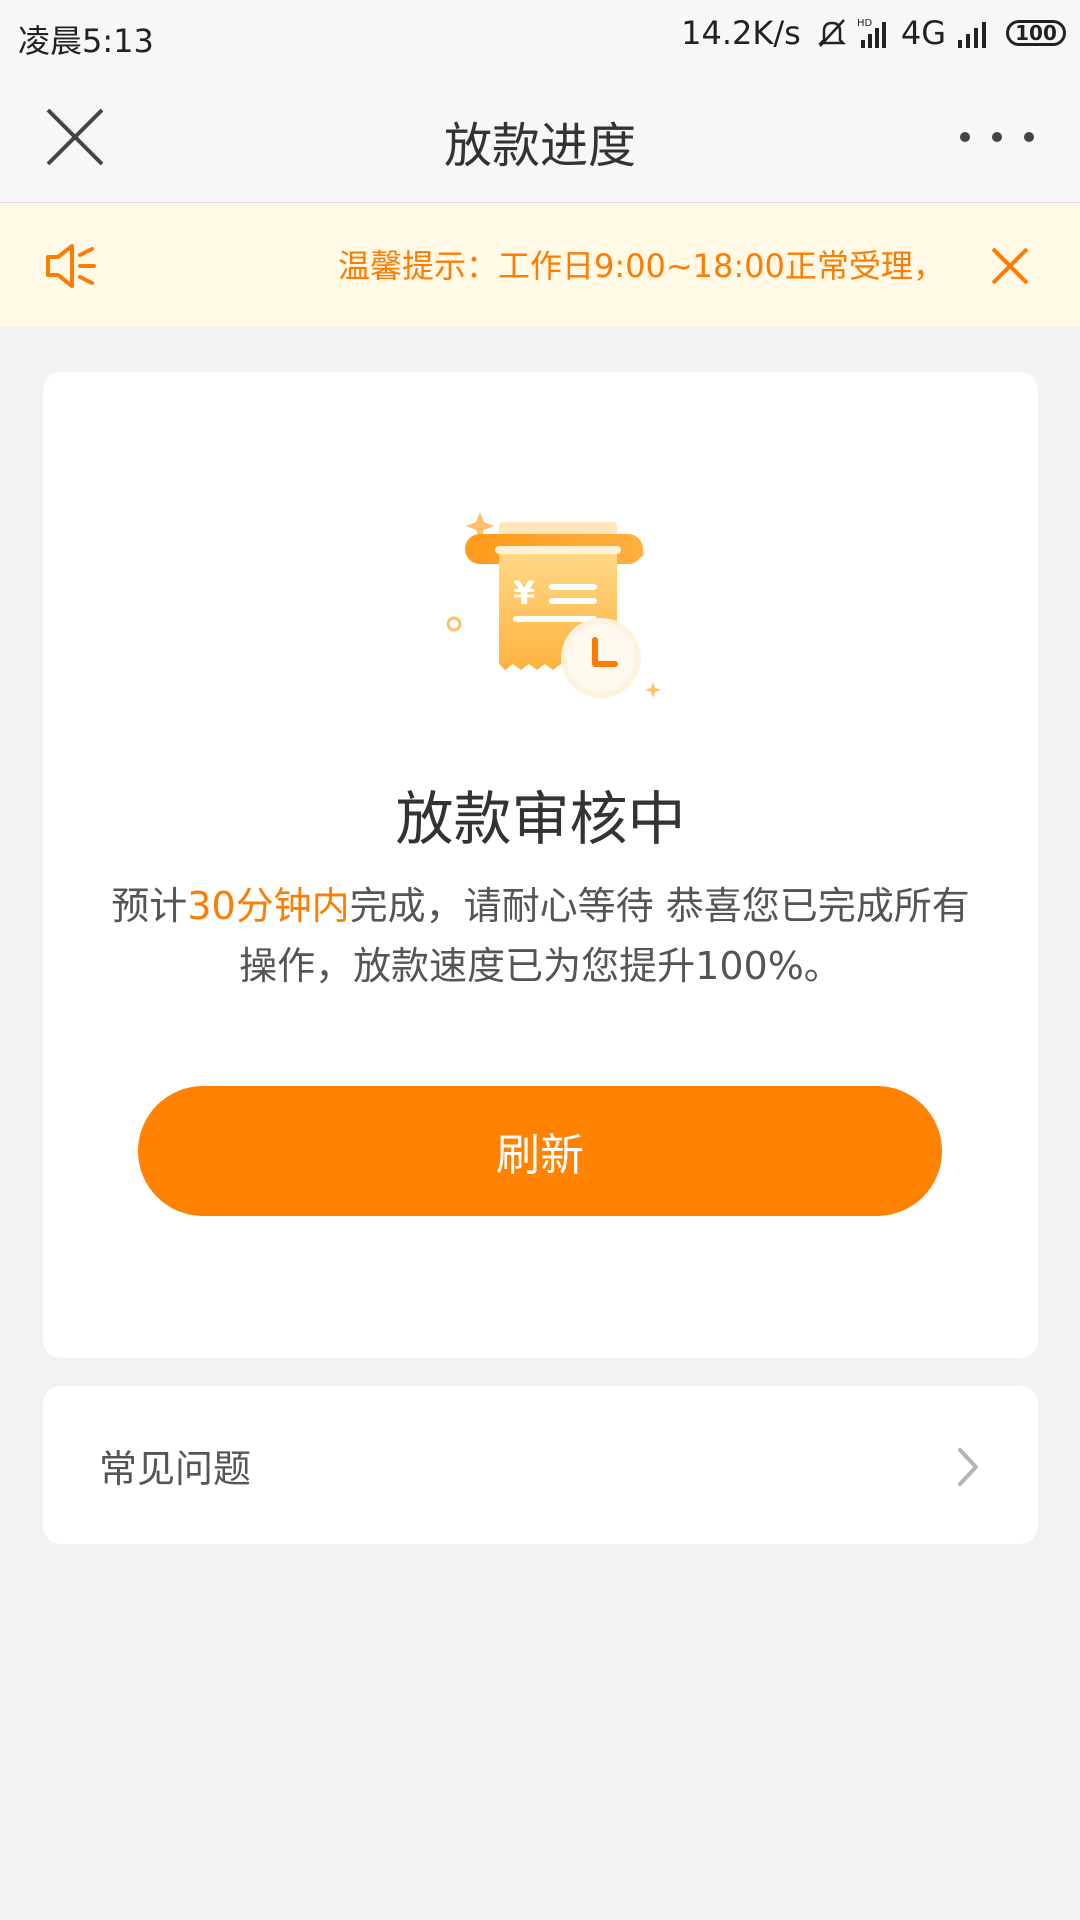  I want to click on status-time: 凌晨5:13, so click(86, 41).